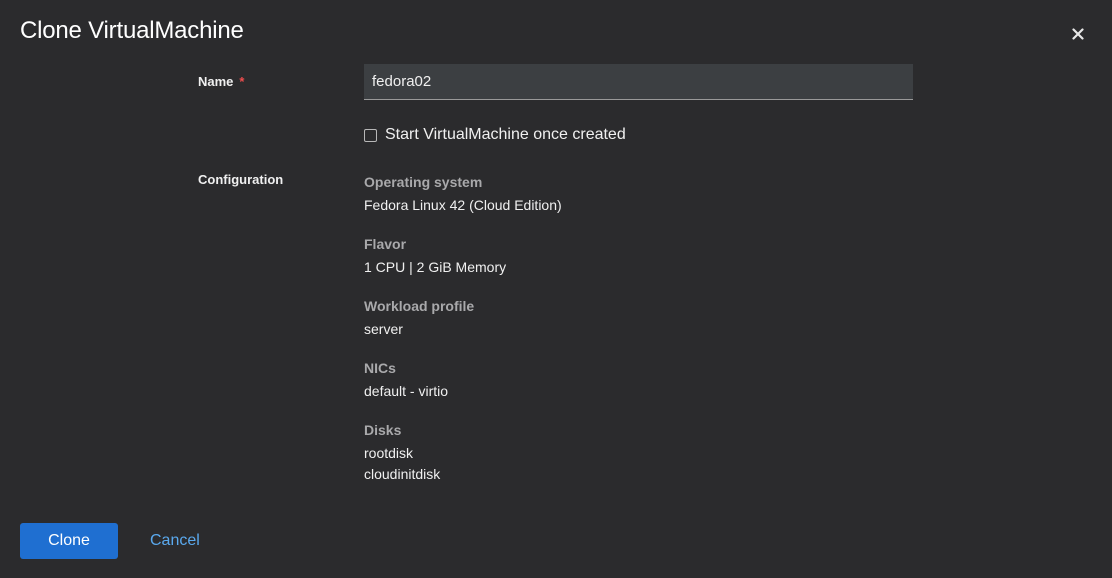 This screenshot has width=1112, height=578. What do you see at coordinates (175, 541) in the screenshot?
I see `cancel-button: Cancel` at bounding box center [175, 541].